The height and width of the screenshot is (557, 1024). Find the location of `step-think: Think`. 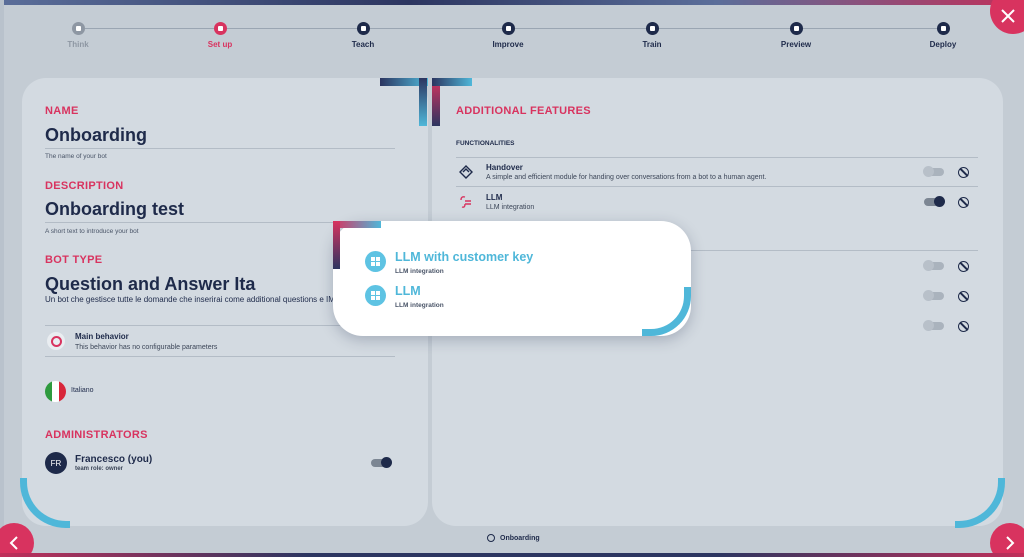

step-think: Think is located at coordinates (78, 35).